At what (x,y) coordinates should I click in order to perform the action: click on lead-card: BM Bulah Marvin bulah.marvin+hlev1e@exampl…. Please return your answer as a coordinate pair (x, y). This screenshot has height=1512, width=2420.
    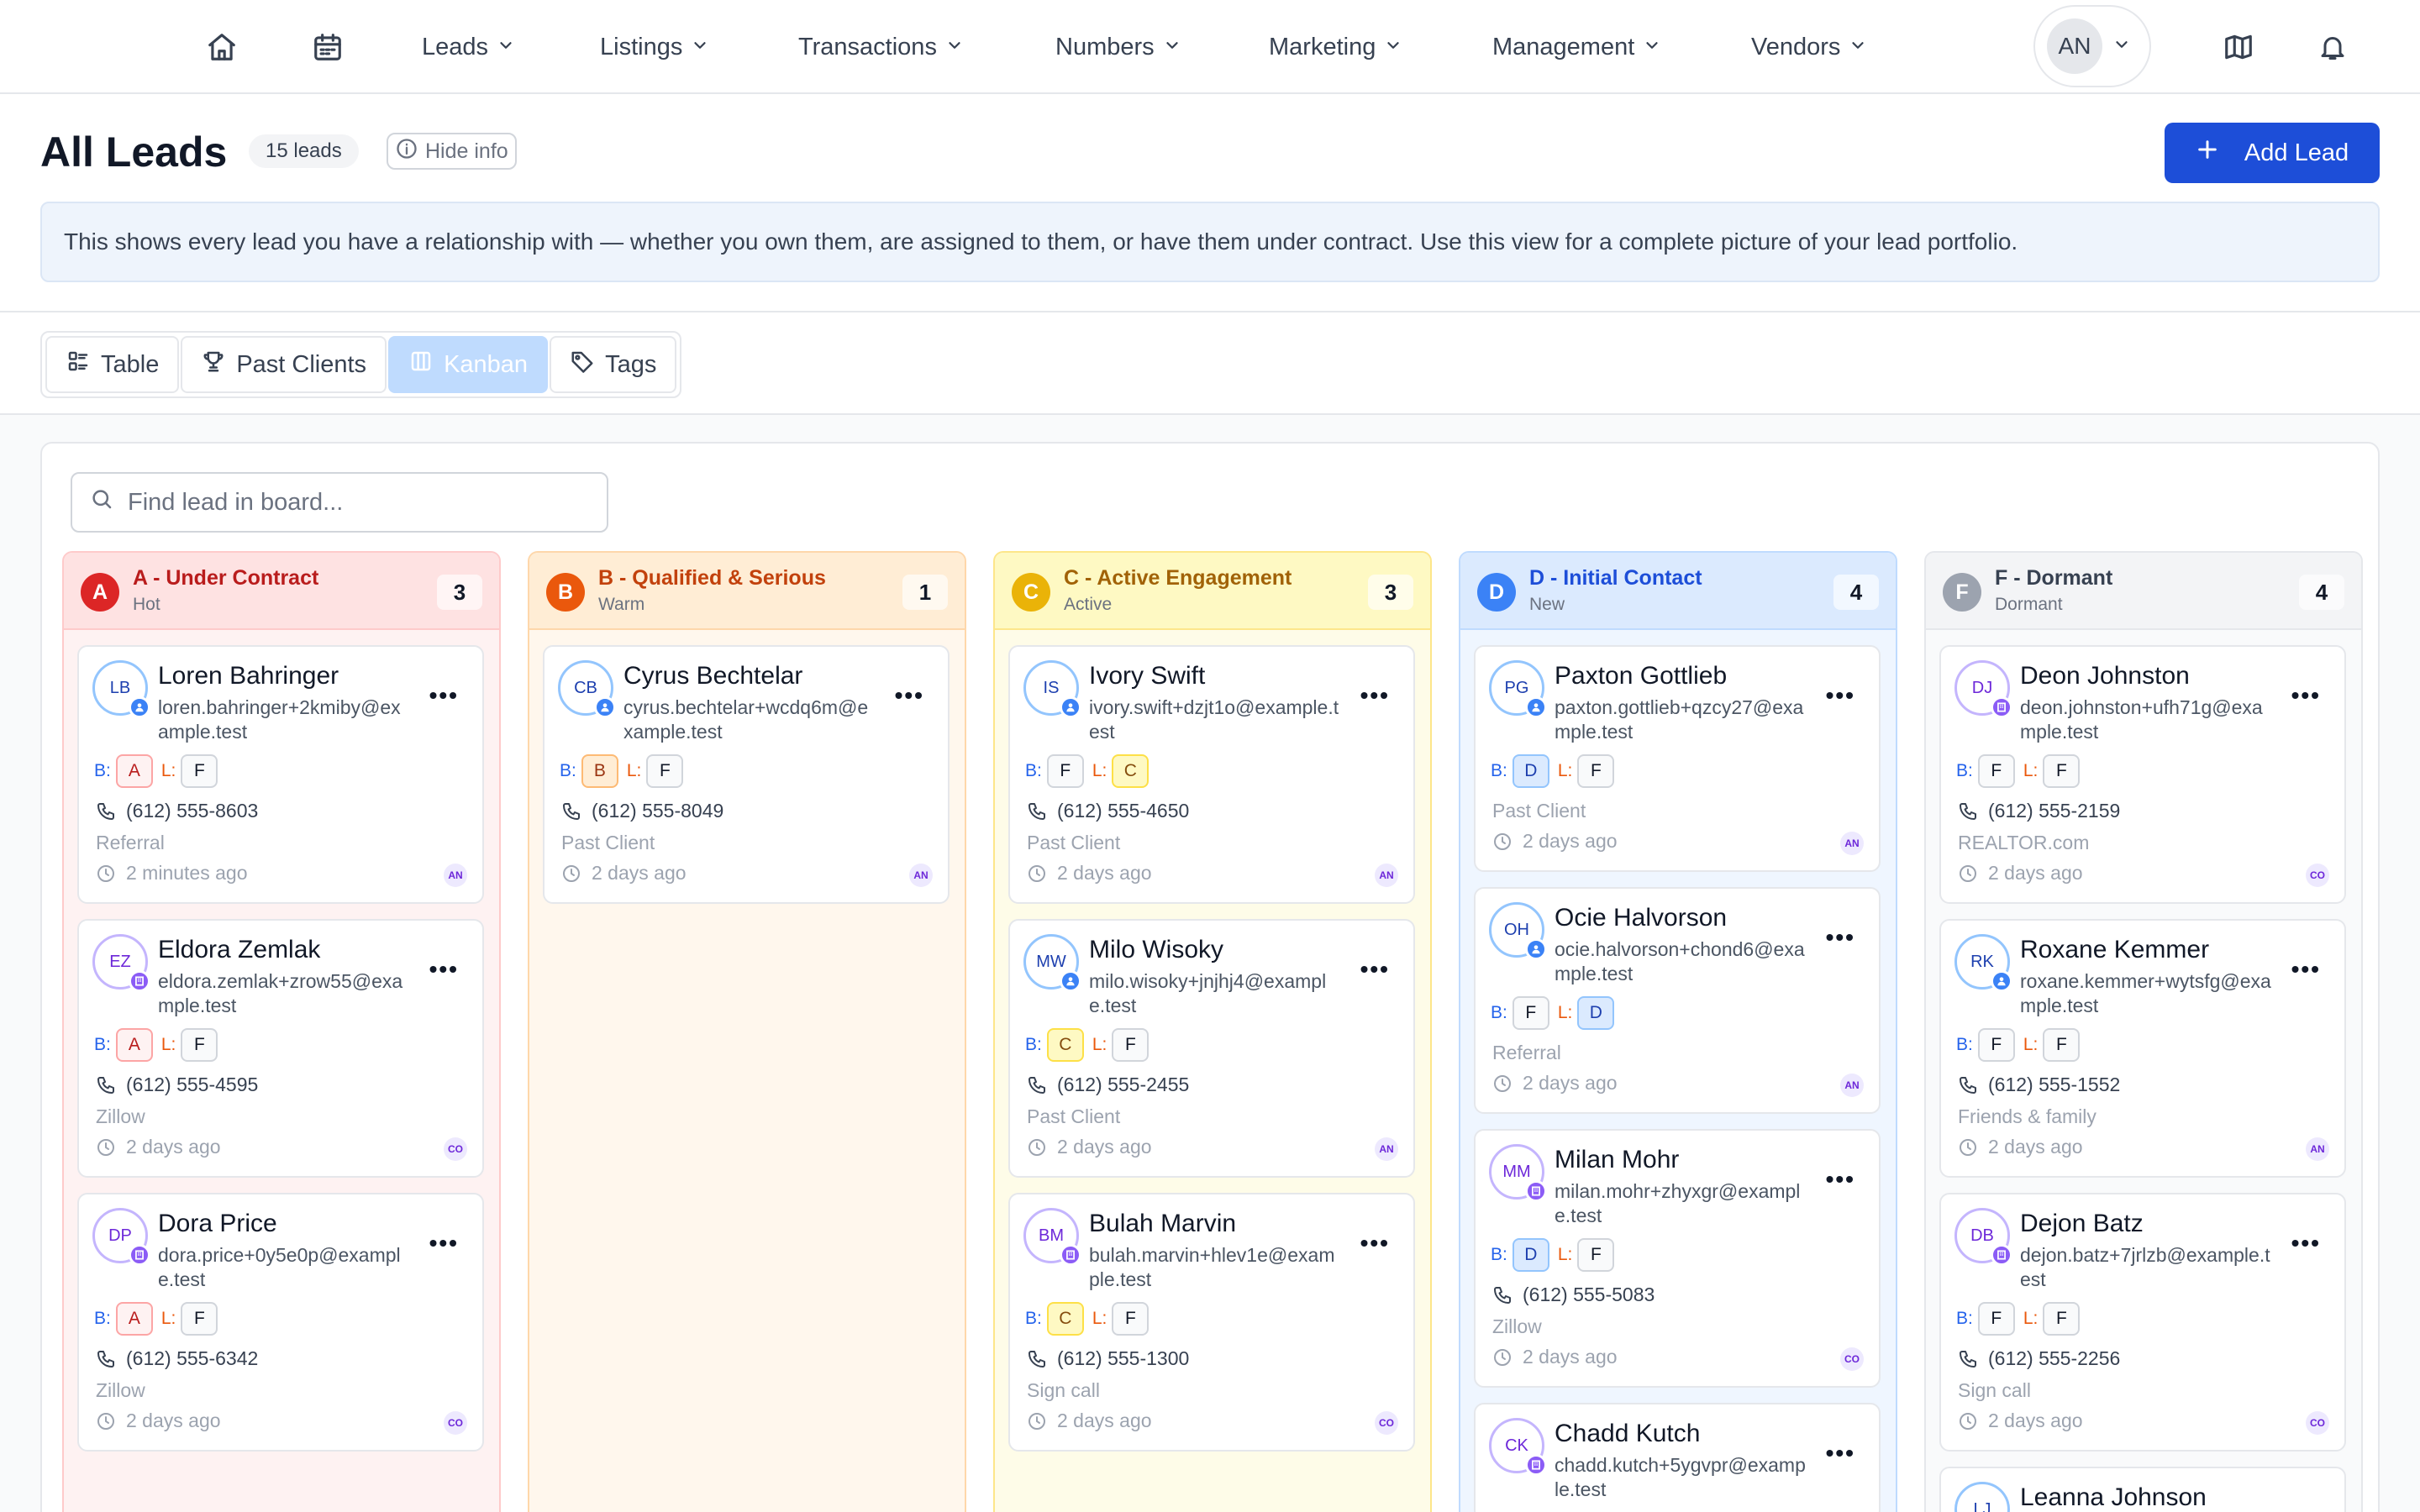
    Looking at the image, I should click on (1211, 1322).